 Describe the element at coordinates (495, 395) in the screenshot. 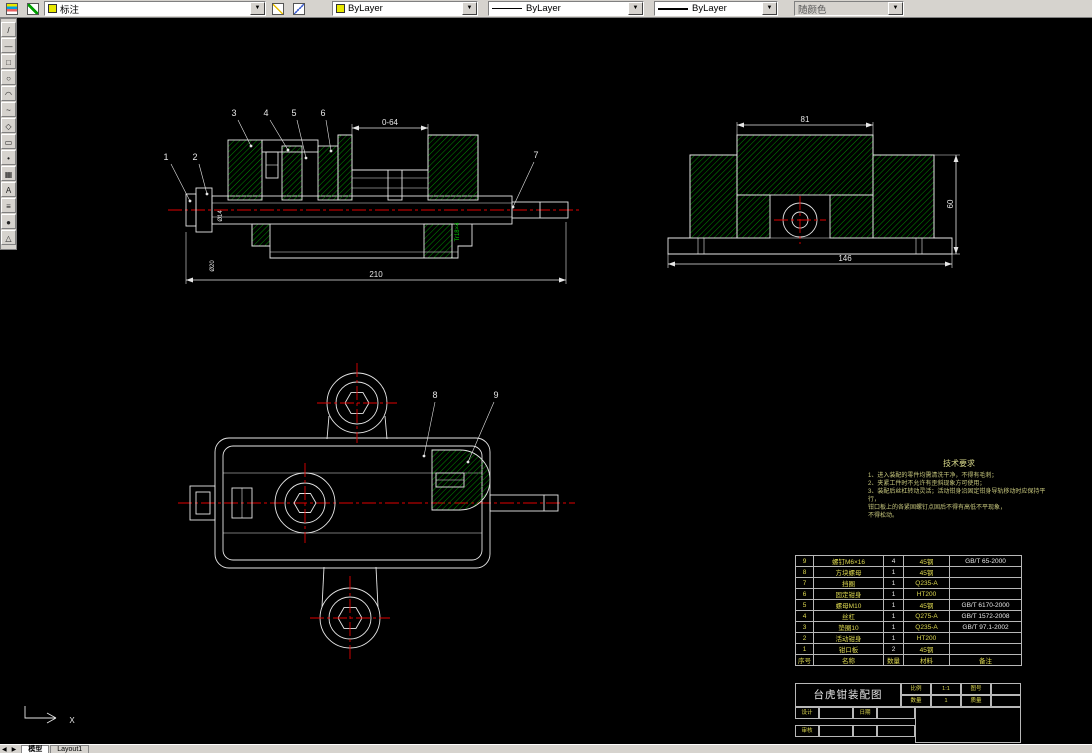

I see `callout-9: 9` at that location.